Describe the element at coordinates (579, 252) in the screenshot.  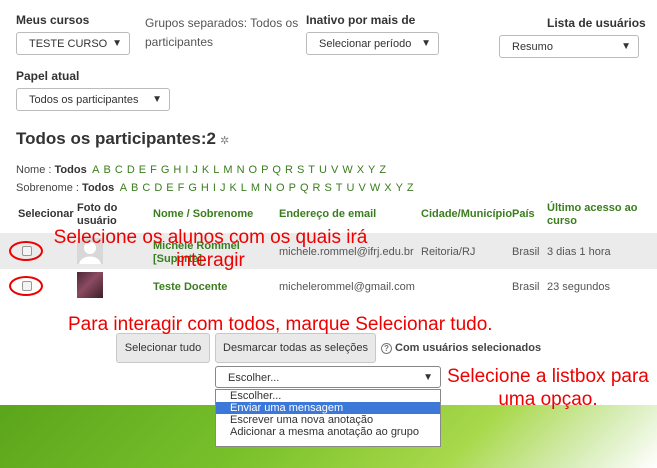
I see `row-last-access: 3 dias 1 hora` at that location.